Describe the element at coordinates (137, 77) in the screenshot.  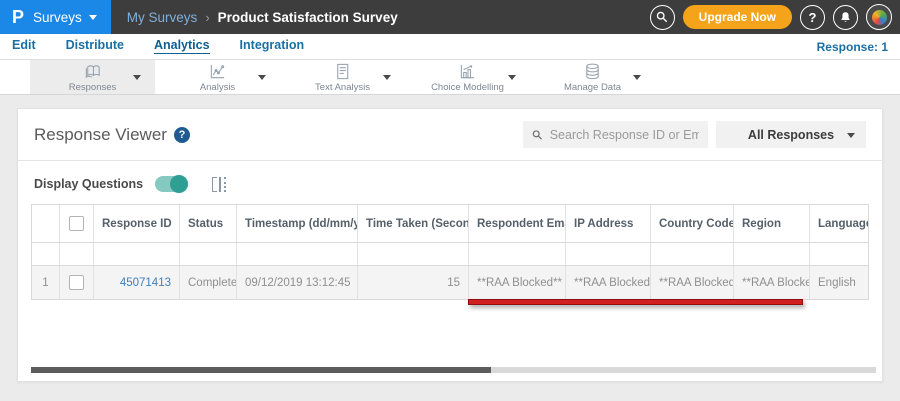
I see `responses-dropdown-caret-icon` at that location.